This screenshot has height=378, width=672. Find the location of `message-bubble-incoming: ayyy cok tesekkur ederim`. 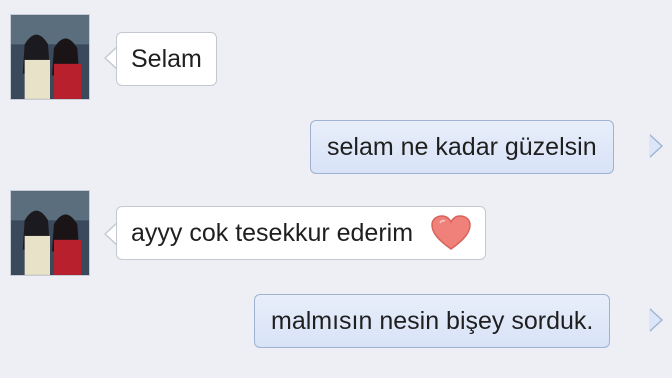

message-bubble-incoming: ayyy cok tesekkur ederim is located at coordinates (301, 233).